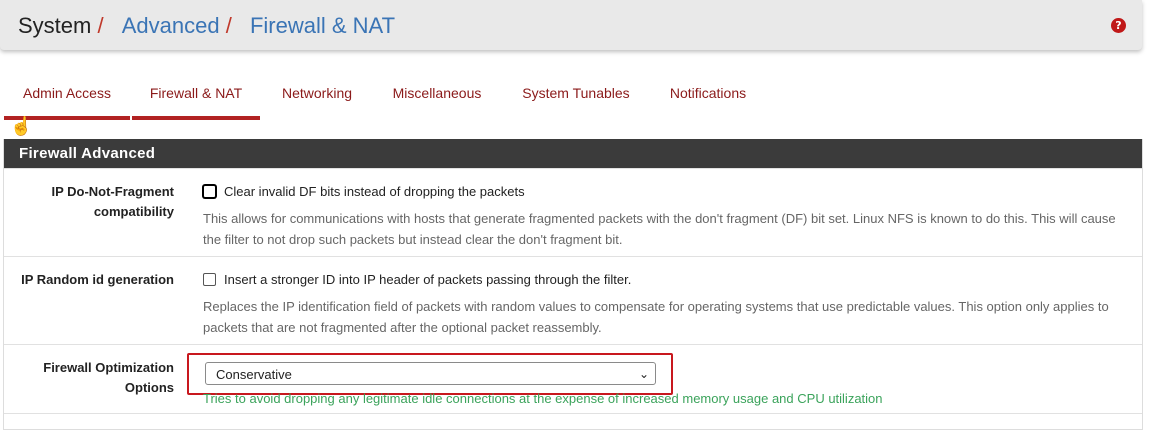 The height and width of the screenshot is (430, 1150). What do you see at coordinates (149, 387) in the screenshot?
I see `row-label-line: Options` at bounding box center [149, 387].